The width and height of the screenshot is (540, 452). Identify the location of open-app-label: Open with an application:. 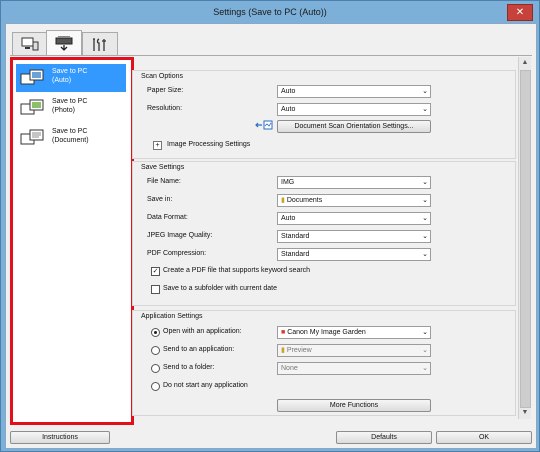
(202, 331).